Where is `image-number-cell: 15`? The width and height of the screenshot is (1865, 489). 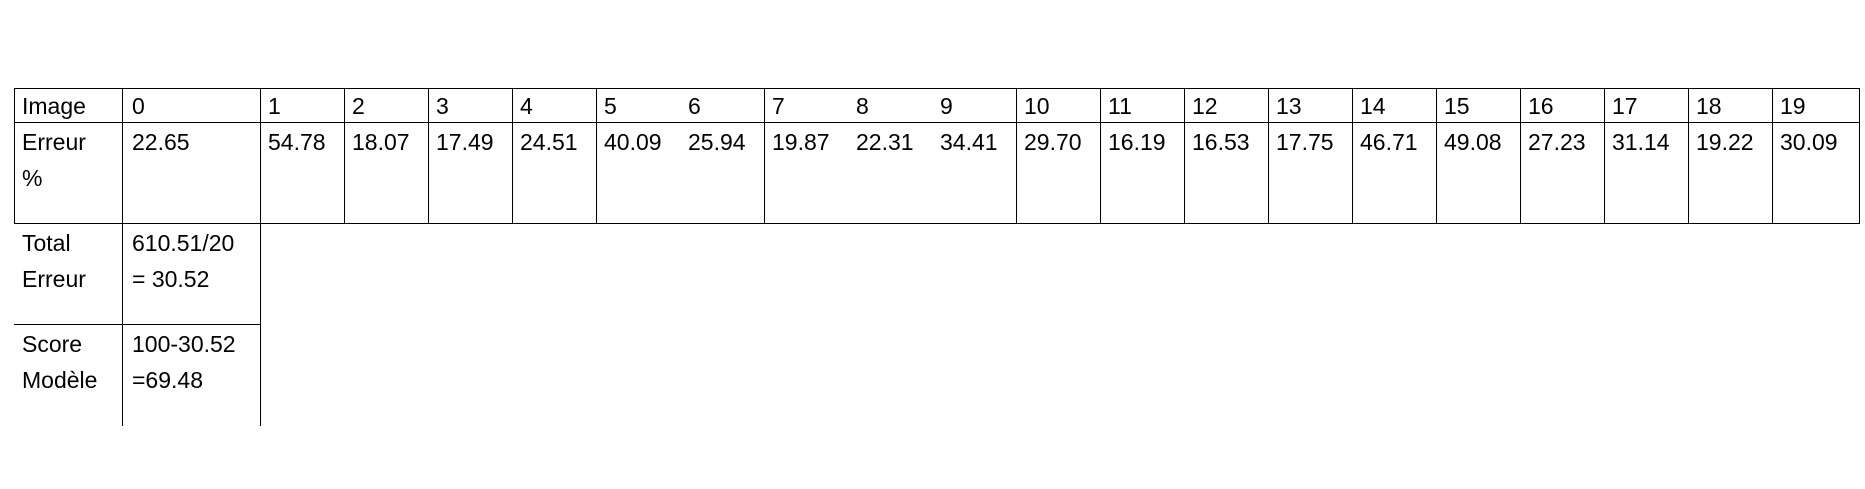 image-number-cell: 15 is located at coordinates (1457, 106).